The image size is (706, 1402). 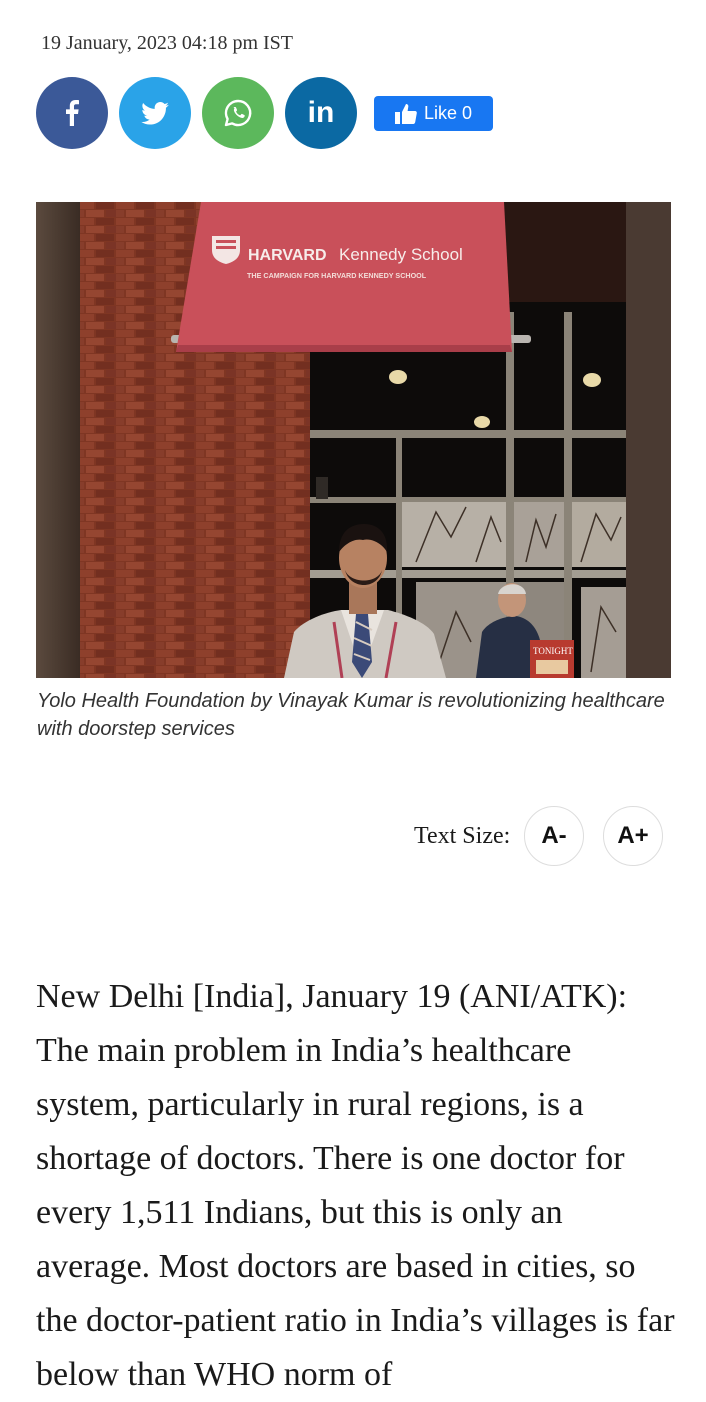 I want to click on share-twitter-button, so click(x=155, y=113).